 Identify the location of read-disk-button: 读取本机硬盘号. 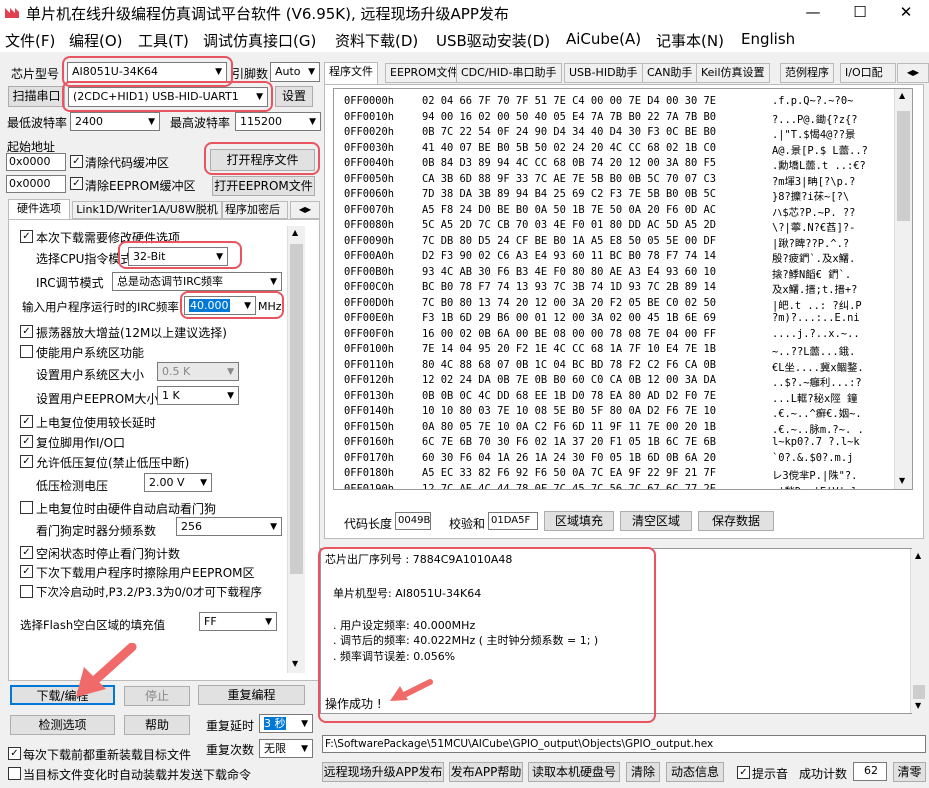
(574, 772).